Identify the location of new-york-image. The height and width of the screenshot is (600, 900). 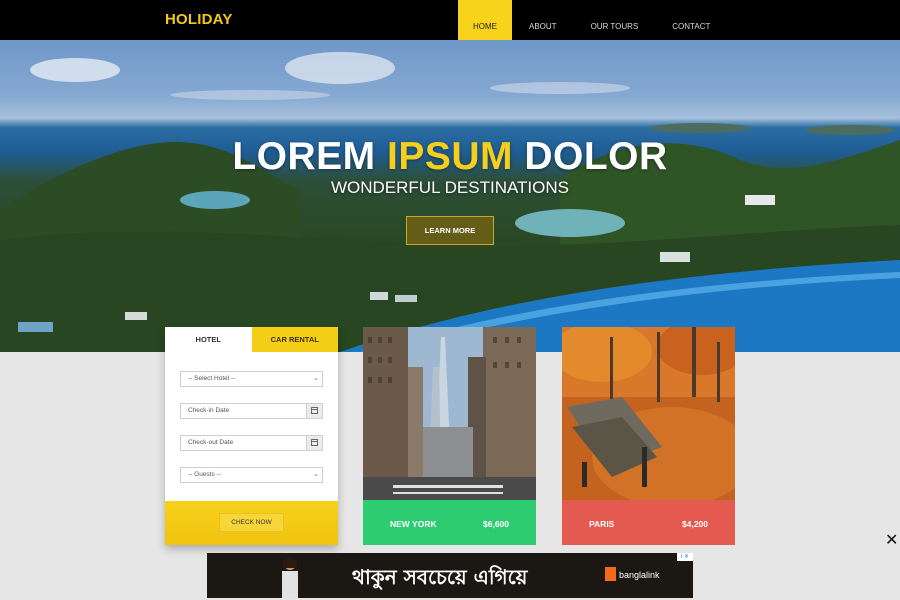
(449, 413).